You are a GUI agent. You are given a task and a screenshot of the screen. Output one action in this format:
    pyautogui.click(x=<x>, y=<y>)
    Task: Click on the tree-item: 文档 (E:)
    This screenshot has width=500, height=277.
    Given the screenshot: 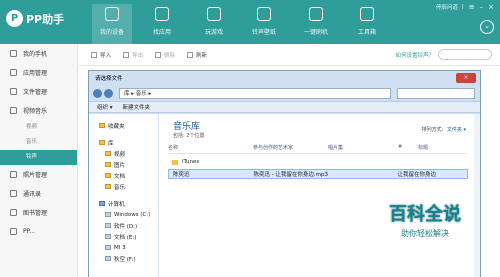 What is the action you would take?
    pyautogui.click(x=123, y=236)
    